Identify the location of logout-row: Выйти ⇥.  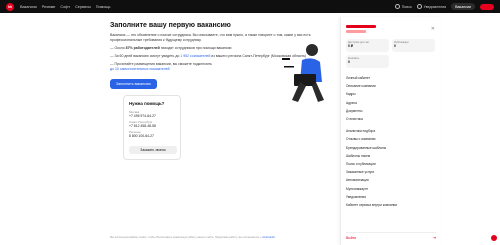
(391, 236).